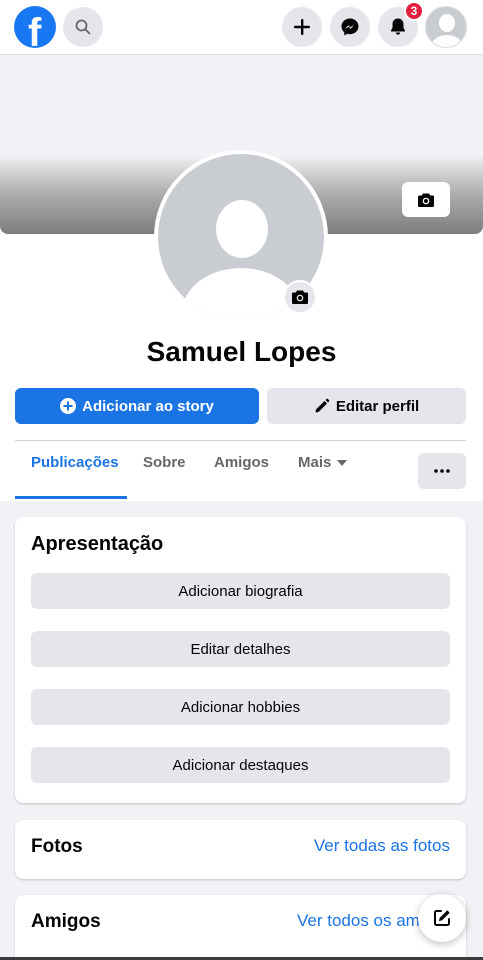 Image resolution: width=483 pixels, height=960 pixels. I want to click on add-to-story-button: Adicionar ao story, so click(137, 406).